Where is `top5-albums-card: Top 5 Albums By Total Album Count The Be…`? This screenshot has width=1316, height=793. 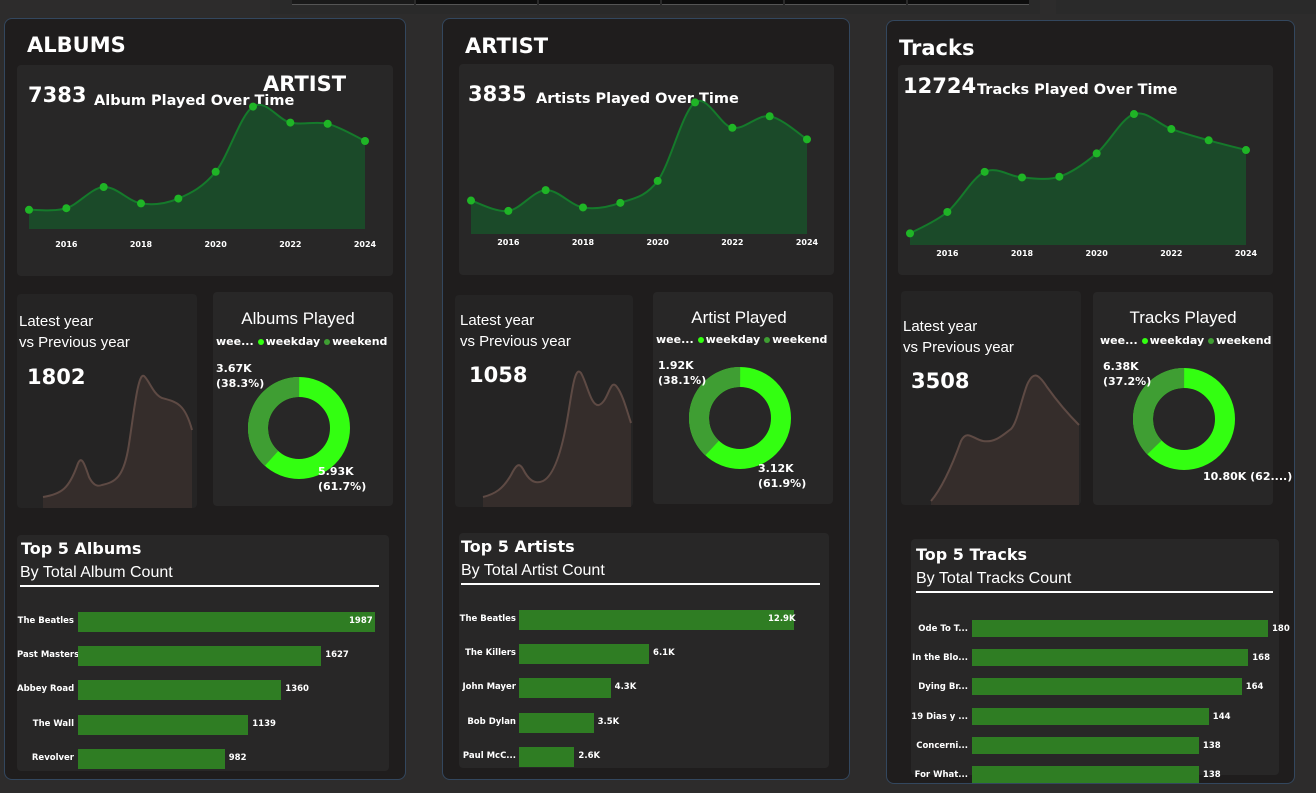 top5-albums-card: Top 5 Albums By Total Album Count The Be… is located at coordinates (203, 653).